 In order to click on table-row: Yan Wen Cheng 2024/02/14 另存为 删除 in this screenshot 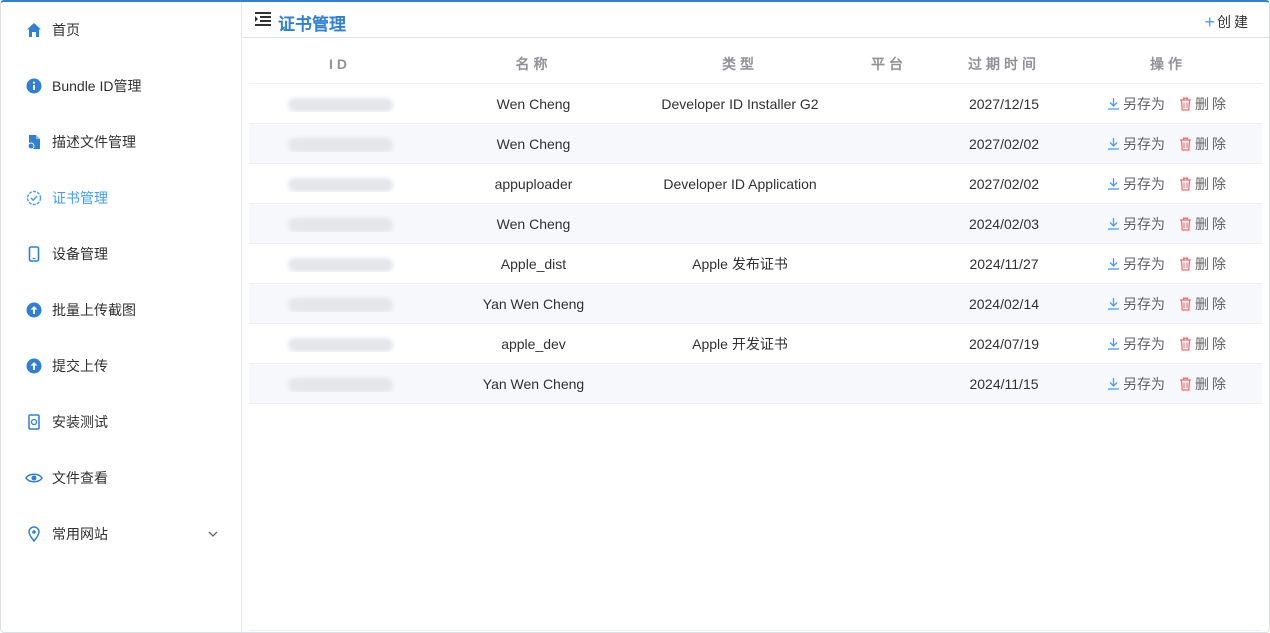, I will do `click(755, 304)`.